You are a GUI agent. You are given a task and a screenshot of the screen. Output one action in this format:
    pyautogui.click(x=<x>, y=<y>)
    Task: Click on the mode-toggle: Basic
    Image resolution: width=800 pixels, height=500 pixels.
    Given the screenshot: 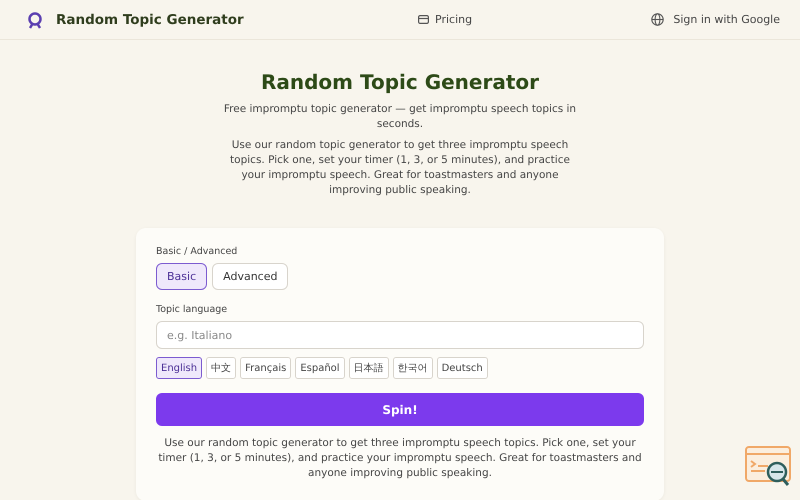 What is the action you would take?
    pyautogui.click(x=182, y=276)
    